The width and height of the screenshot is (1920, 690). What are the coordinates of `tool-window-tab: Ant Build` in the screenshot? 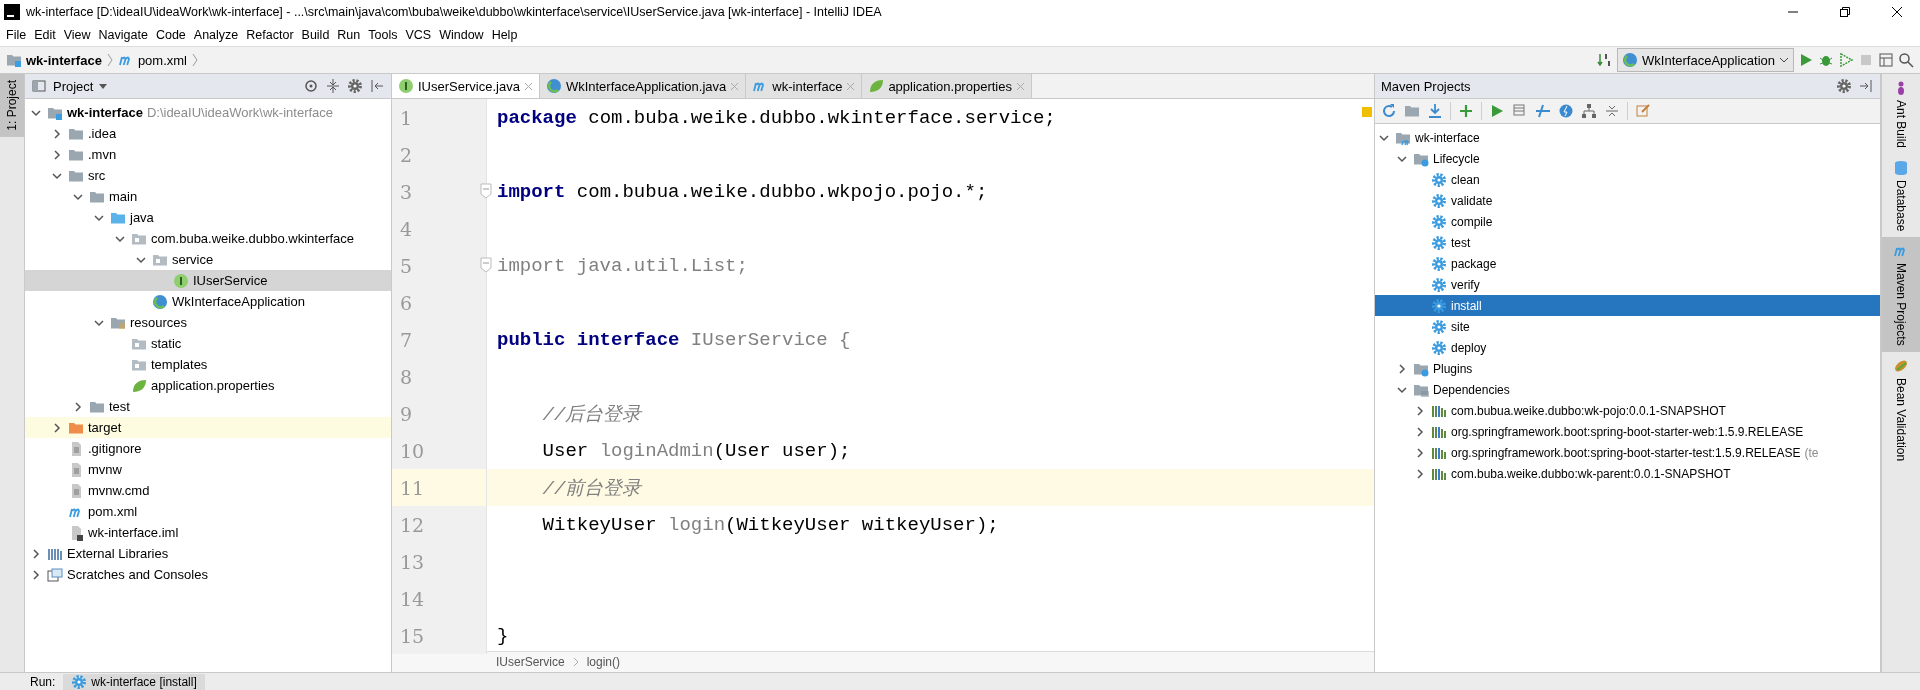 It's located at (1901, 114).